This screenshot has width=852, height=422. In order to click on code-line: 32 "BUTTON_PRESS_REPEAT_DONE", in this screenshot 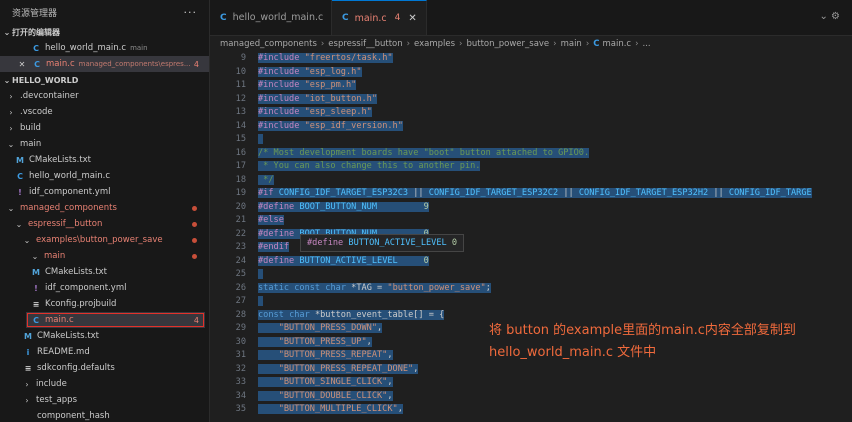, I will do `click(531, 370)`.